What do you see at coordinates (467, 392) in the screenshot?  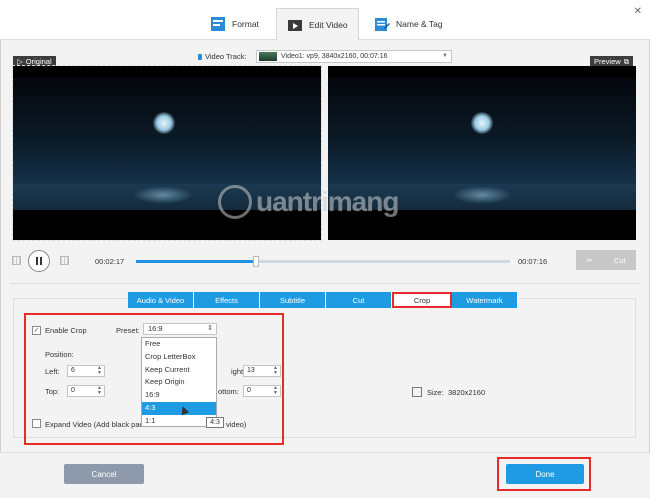 I see `size-value: 3820x2160` at bounding box center [467, 392].